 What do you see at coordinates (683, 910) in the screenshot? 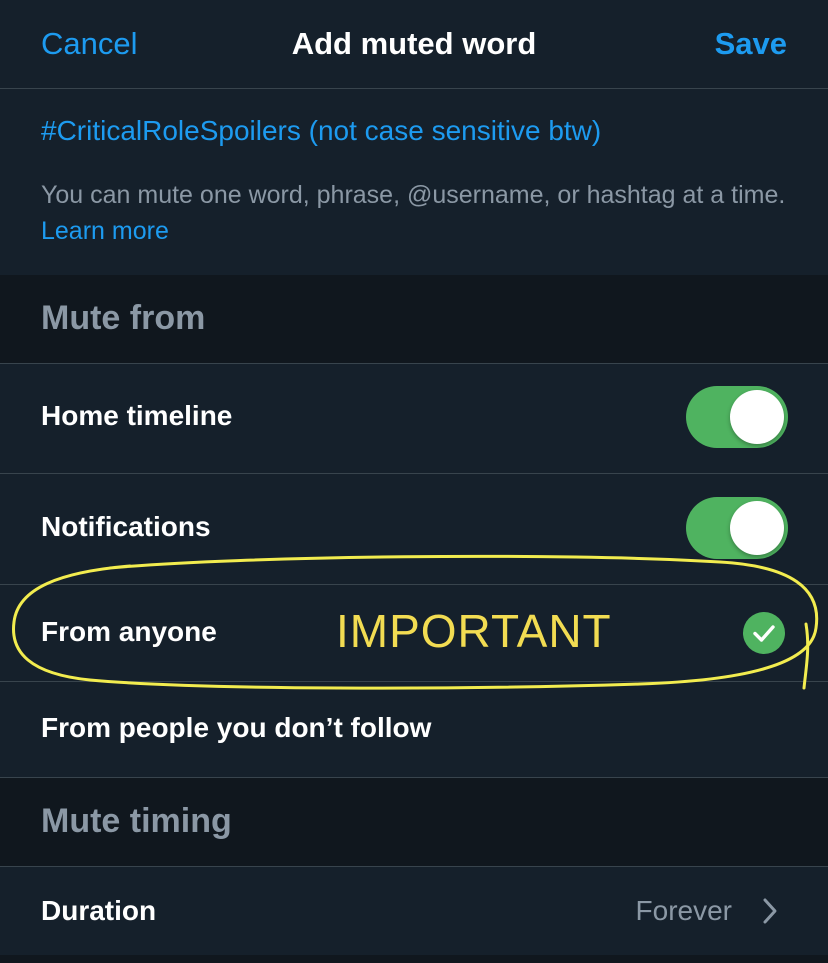
I see `duration-value: Forever` at bounding box center [683, 910].